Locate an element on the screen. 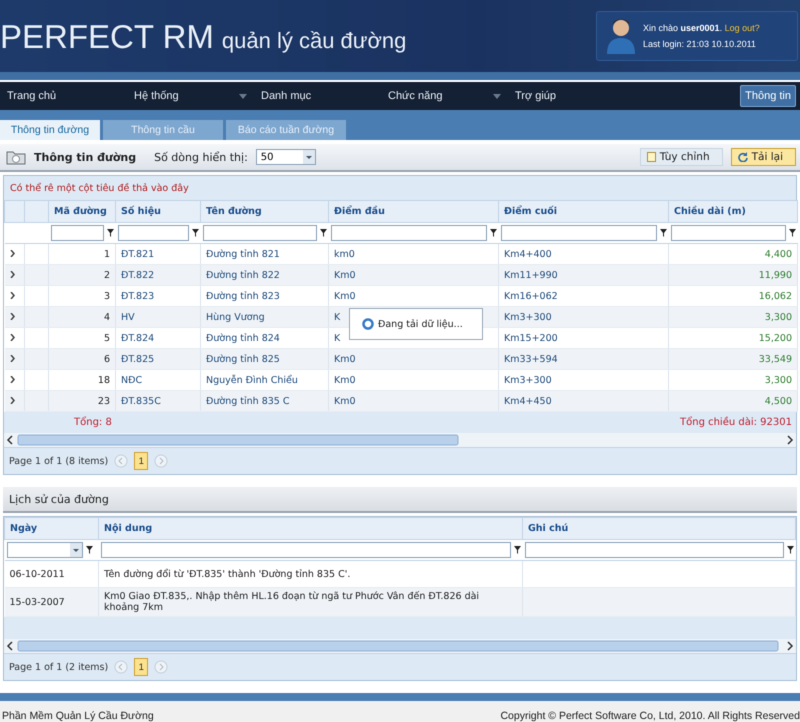 The image size is (800, 722). menu-item: Danh mục is located at coordinates (317, 96).